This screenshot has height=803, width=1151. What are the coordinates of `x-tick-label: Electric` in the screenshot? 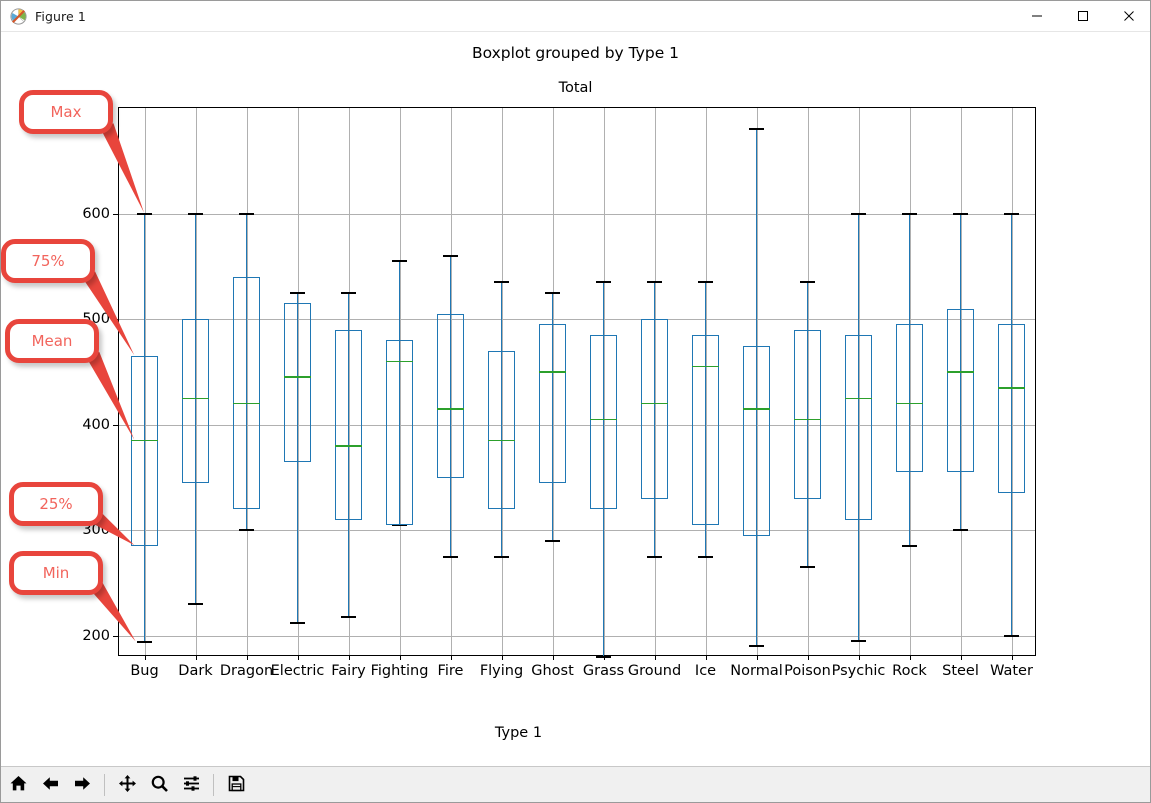 It's located at (297, 671).